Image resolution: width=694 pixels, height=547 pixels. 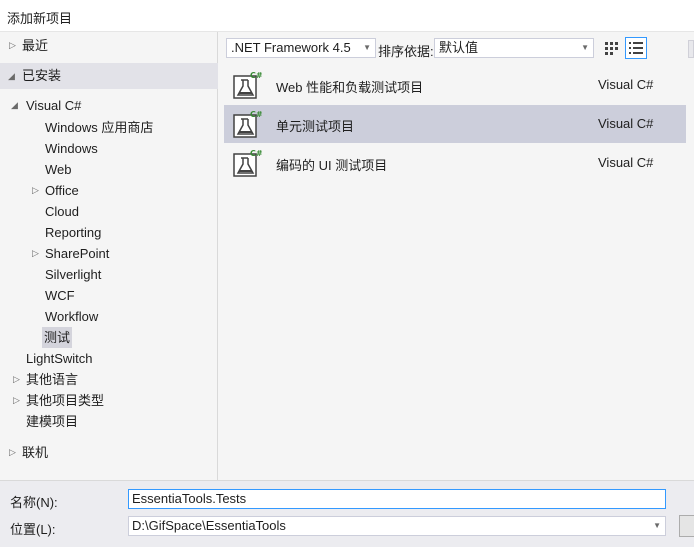 I want to click on tree-item-label: WCF, so click(x=60, y=295).